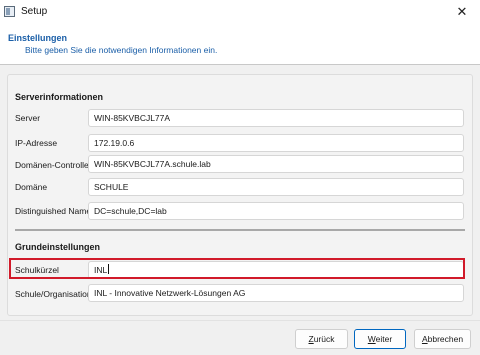 The image size is (480, 355). I want to click on label-distinguished-name: Distinguished Name, so click(53, 211).